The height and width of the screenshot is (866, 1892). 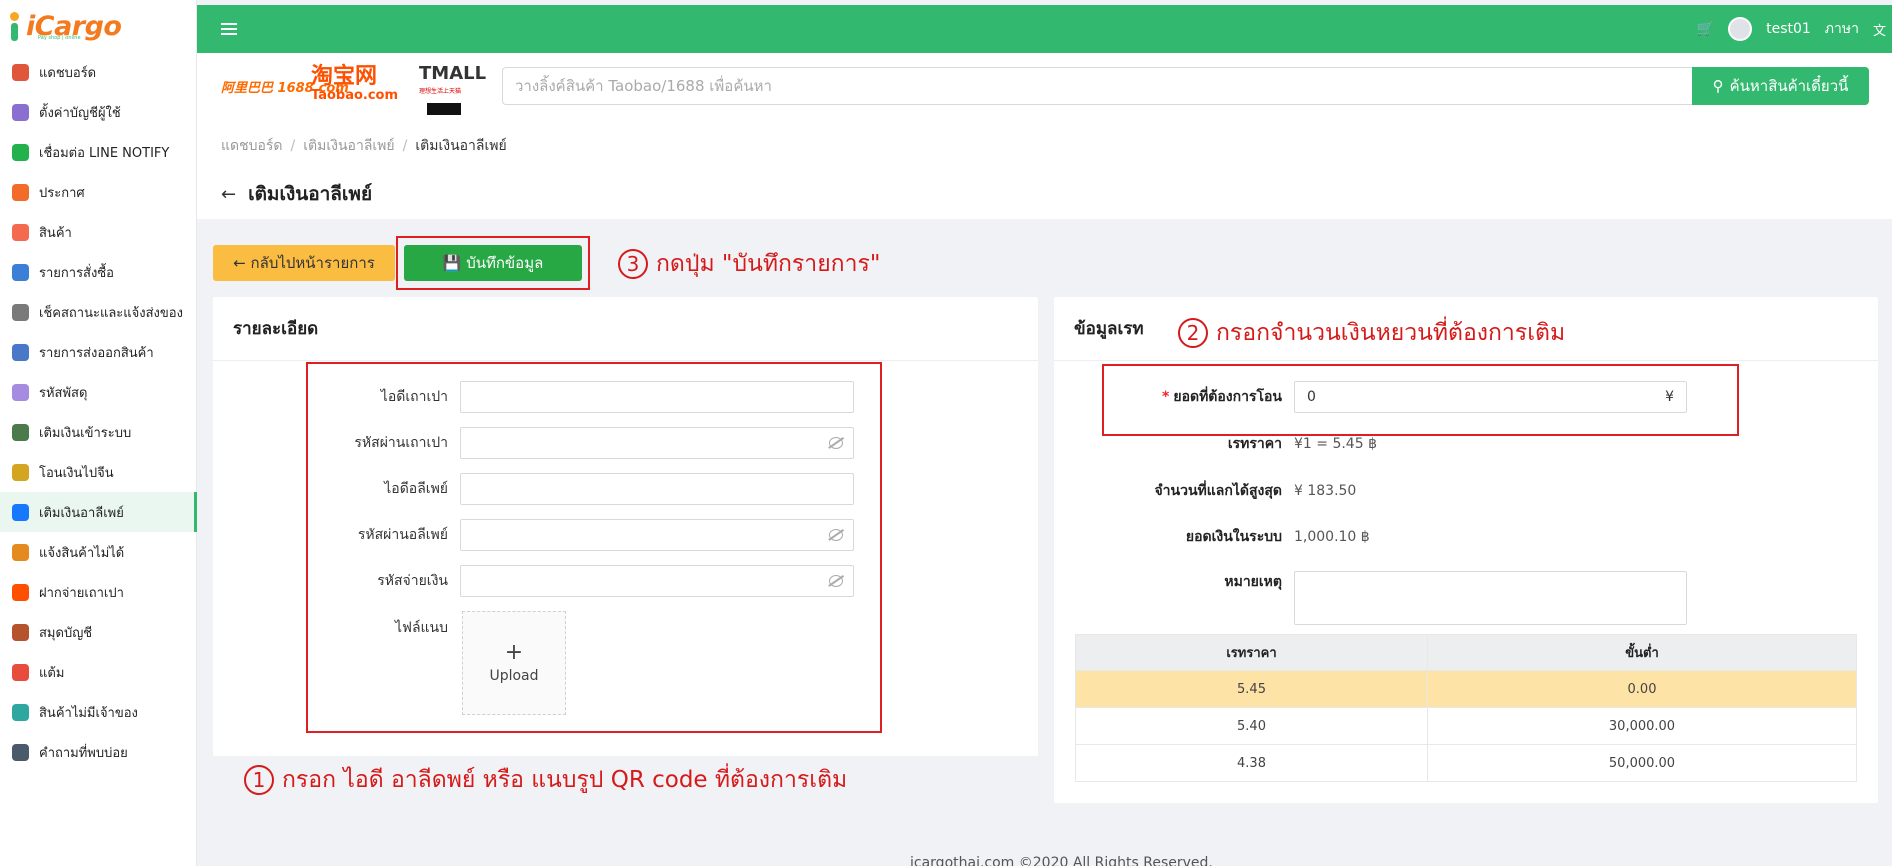 What do you see at coordinates (1371, 333) in the screenshot?
I see `annotation-step-2: 2 กรอกจำนวนเงินหยวนที่ต้องการเติม` at bounding box center [1371, 333].